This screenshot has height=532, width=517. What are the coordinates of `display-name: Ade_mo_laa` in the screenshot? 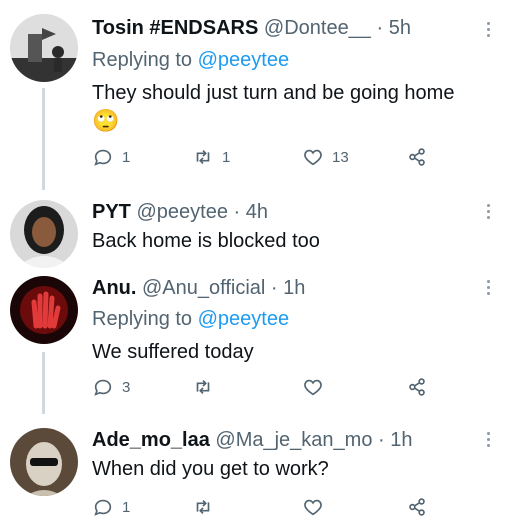 It's located at (151, 440).